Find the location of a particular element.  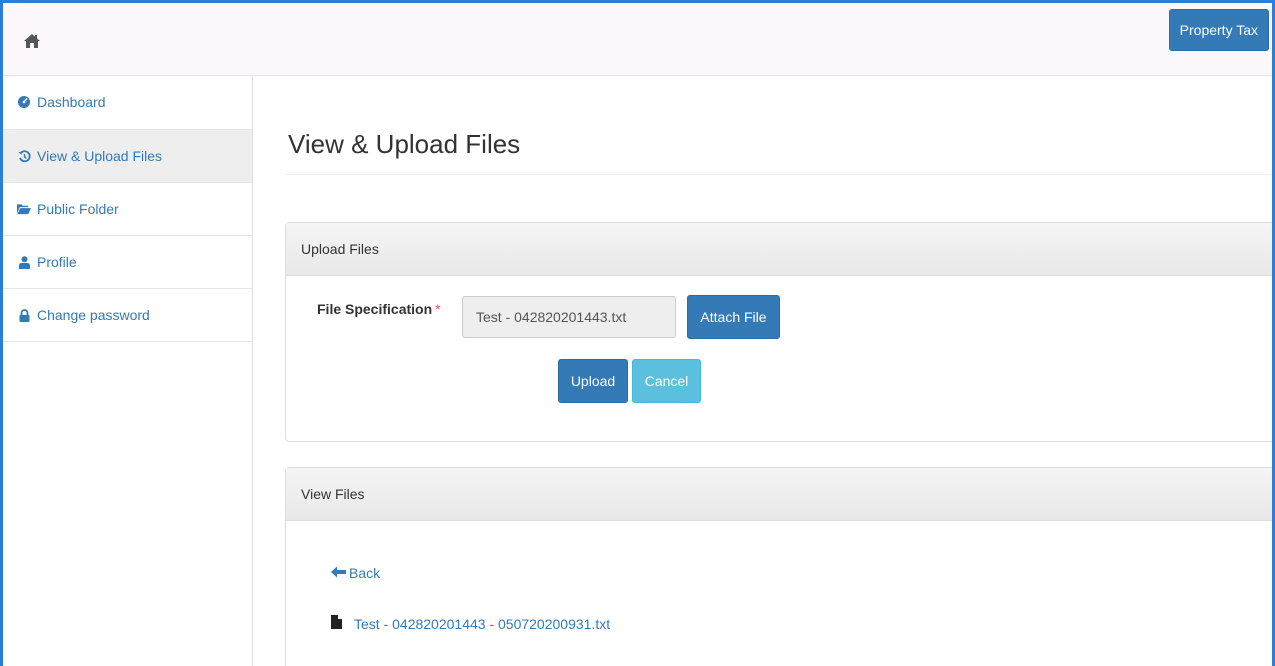

upload-panel-heading: Upload Files is located at coordinates (779, 249).